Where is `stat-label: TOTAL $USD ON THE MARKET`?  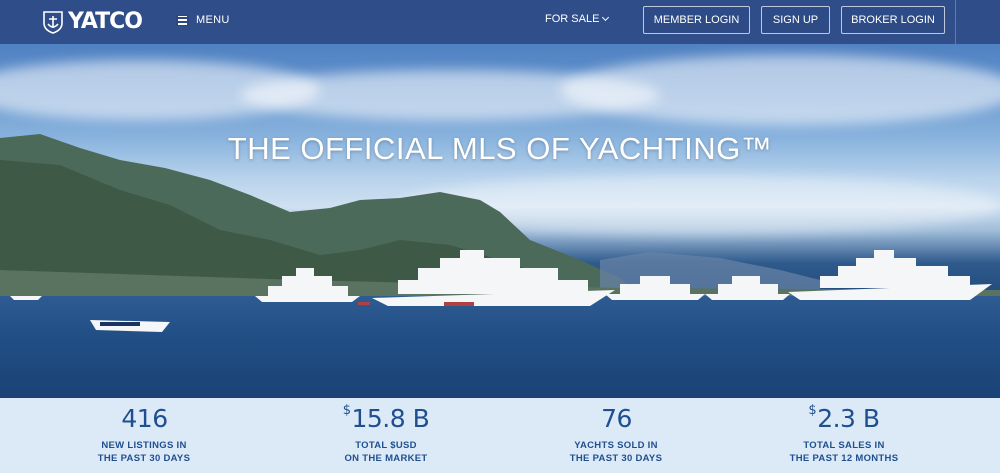
stat-label: TOTAL $USD ON THE MARKET is located at coordinates (386, 452).